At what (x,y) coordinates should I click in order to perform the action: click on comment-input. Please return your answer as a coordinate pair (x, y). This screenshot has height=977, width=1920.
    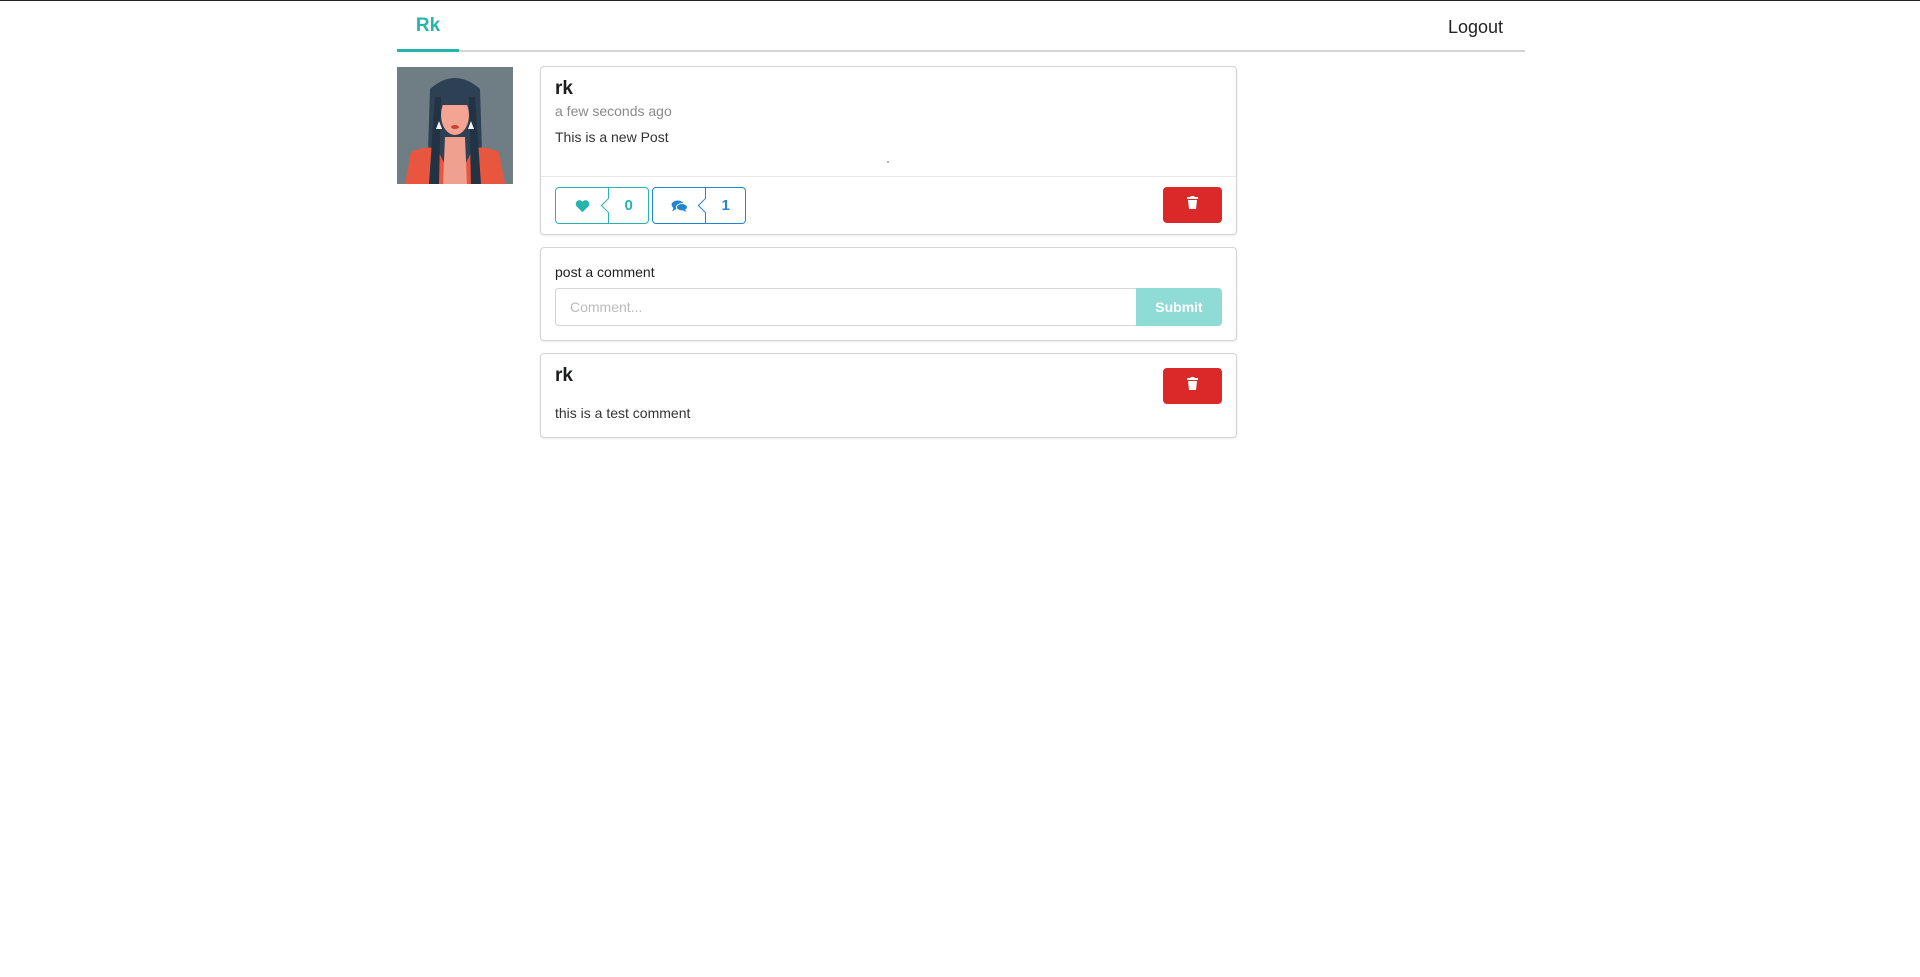
    Looking at the image, I should click on (845, 307).